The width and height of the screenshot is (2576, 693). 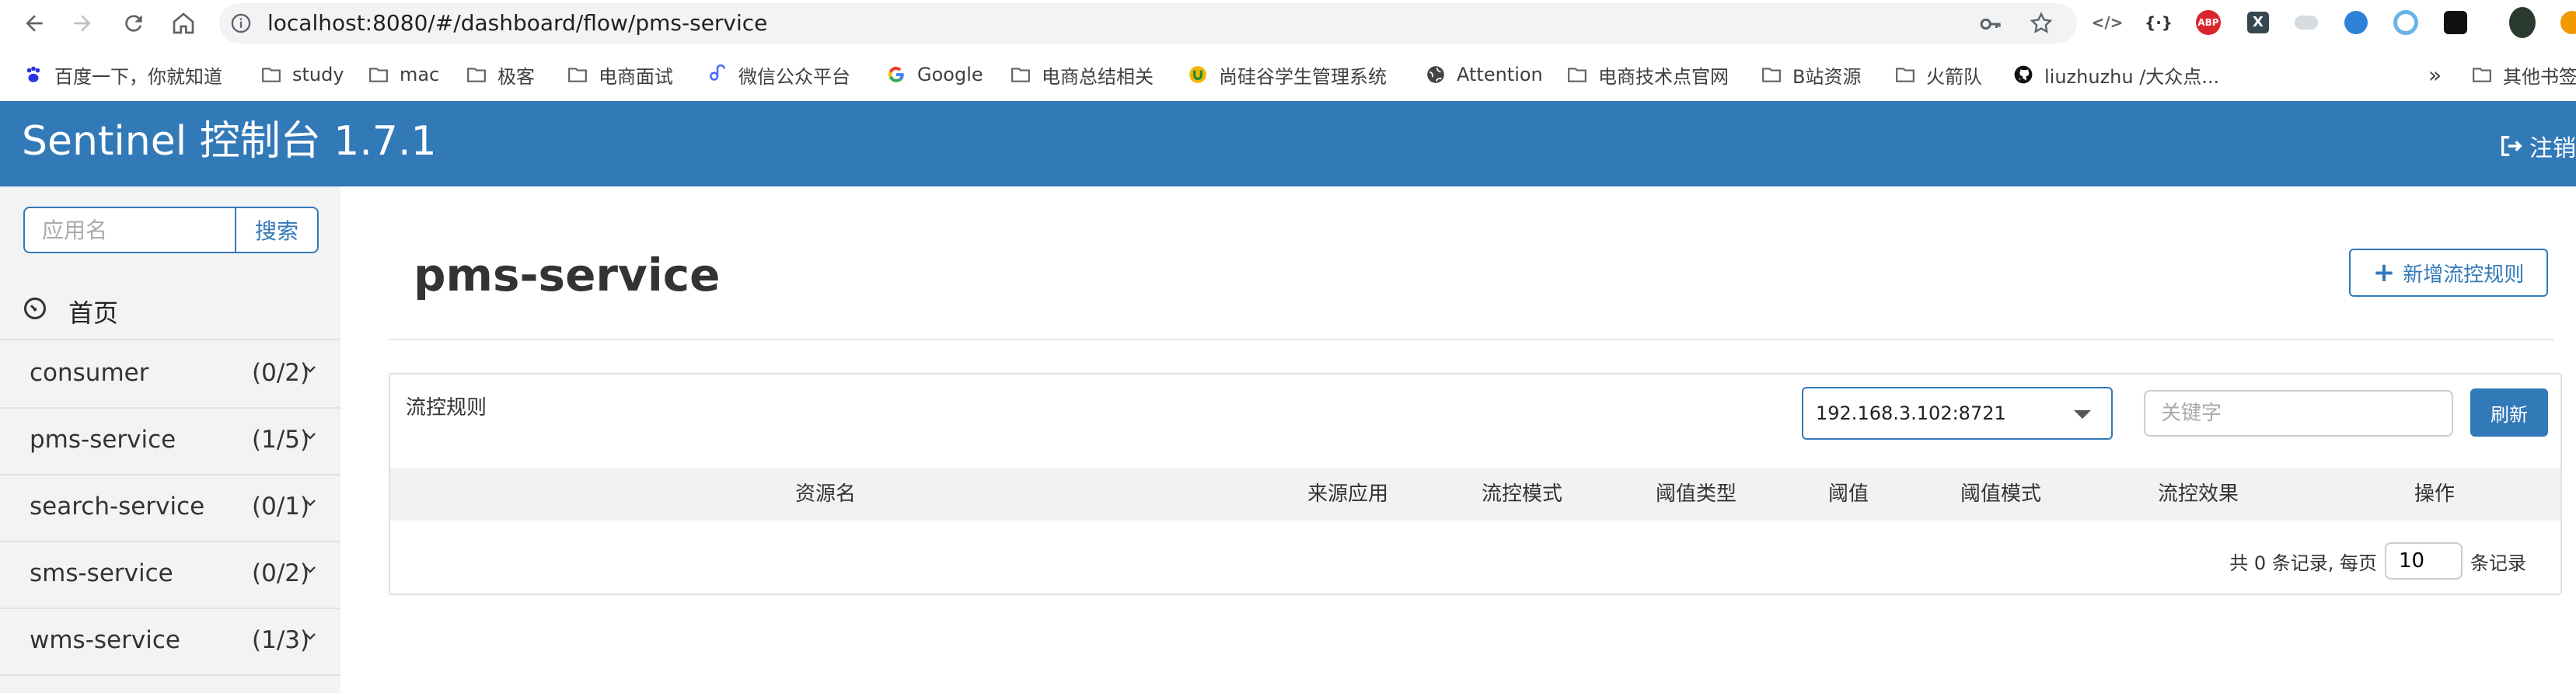 What do you see at coordinates (568, 275) in the screenshot?
I see `page-title: pms-service` at bounding box center [568, 275].